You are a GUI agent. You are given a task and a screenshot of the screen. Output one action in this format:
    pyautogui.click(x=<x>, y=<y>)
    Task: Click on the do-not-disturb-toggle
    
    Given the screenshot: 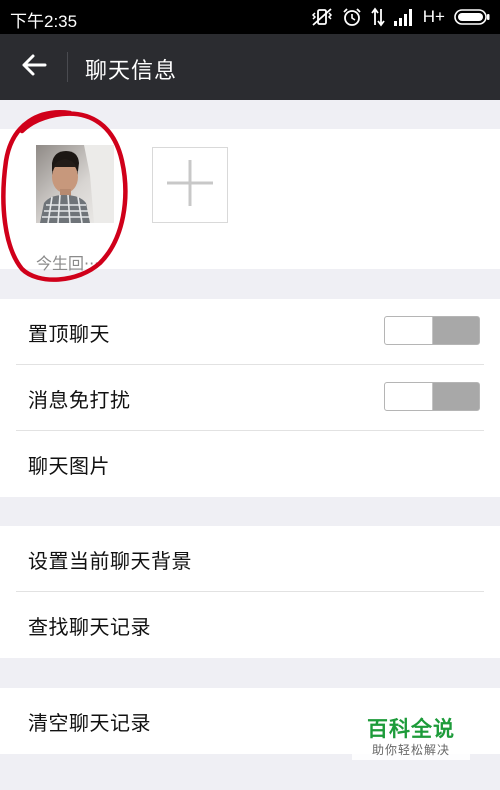 What is the action you would take?
    pyautogui.click(x=432, y=396)
    